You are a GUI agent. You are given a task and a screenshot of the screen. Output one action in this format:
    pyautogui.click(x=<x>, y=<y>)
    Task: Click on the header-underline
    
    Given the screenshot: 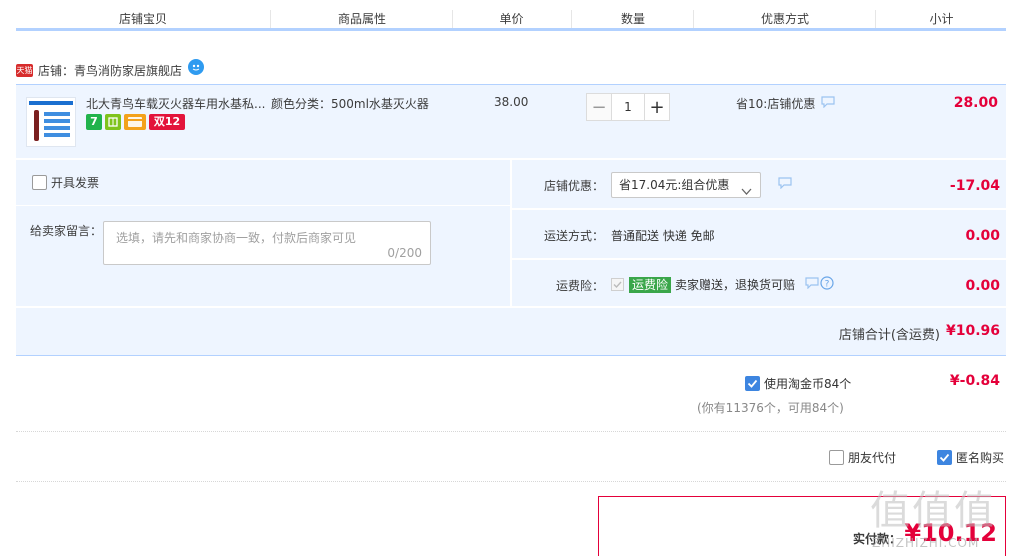 What is the action you would take?
    pyautogui.click(x=511, y=29)
    